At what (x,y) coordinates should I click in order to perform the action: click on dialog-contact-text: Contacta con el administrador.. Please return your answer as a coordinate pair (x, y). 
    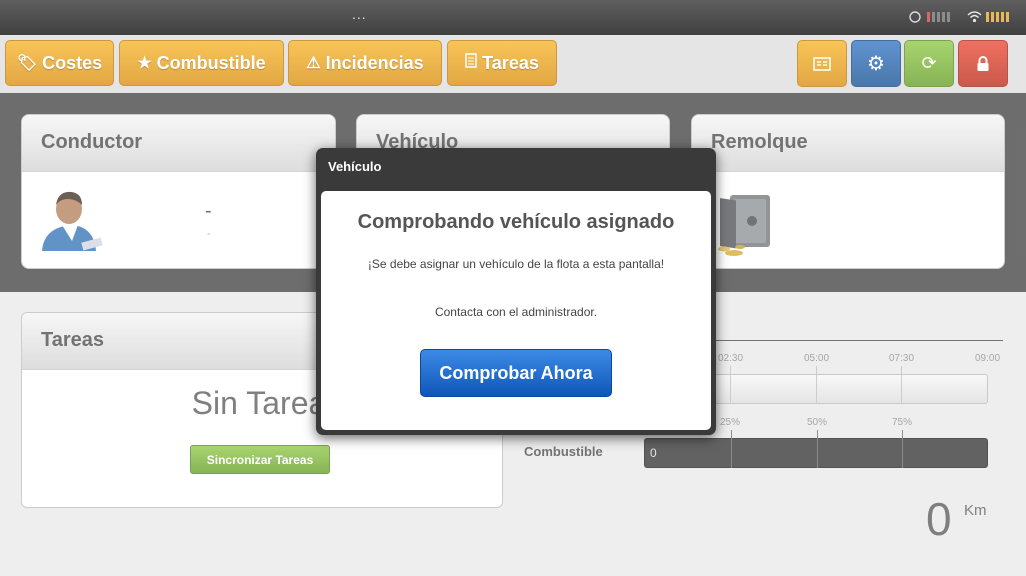
    Looking at the image, I should click on (516, 312).